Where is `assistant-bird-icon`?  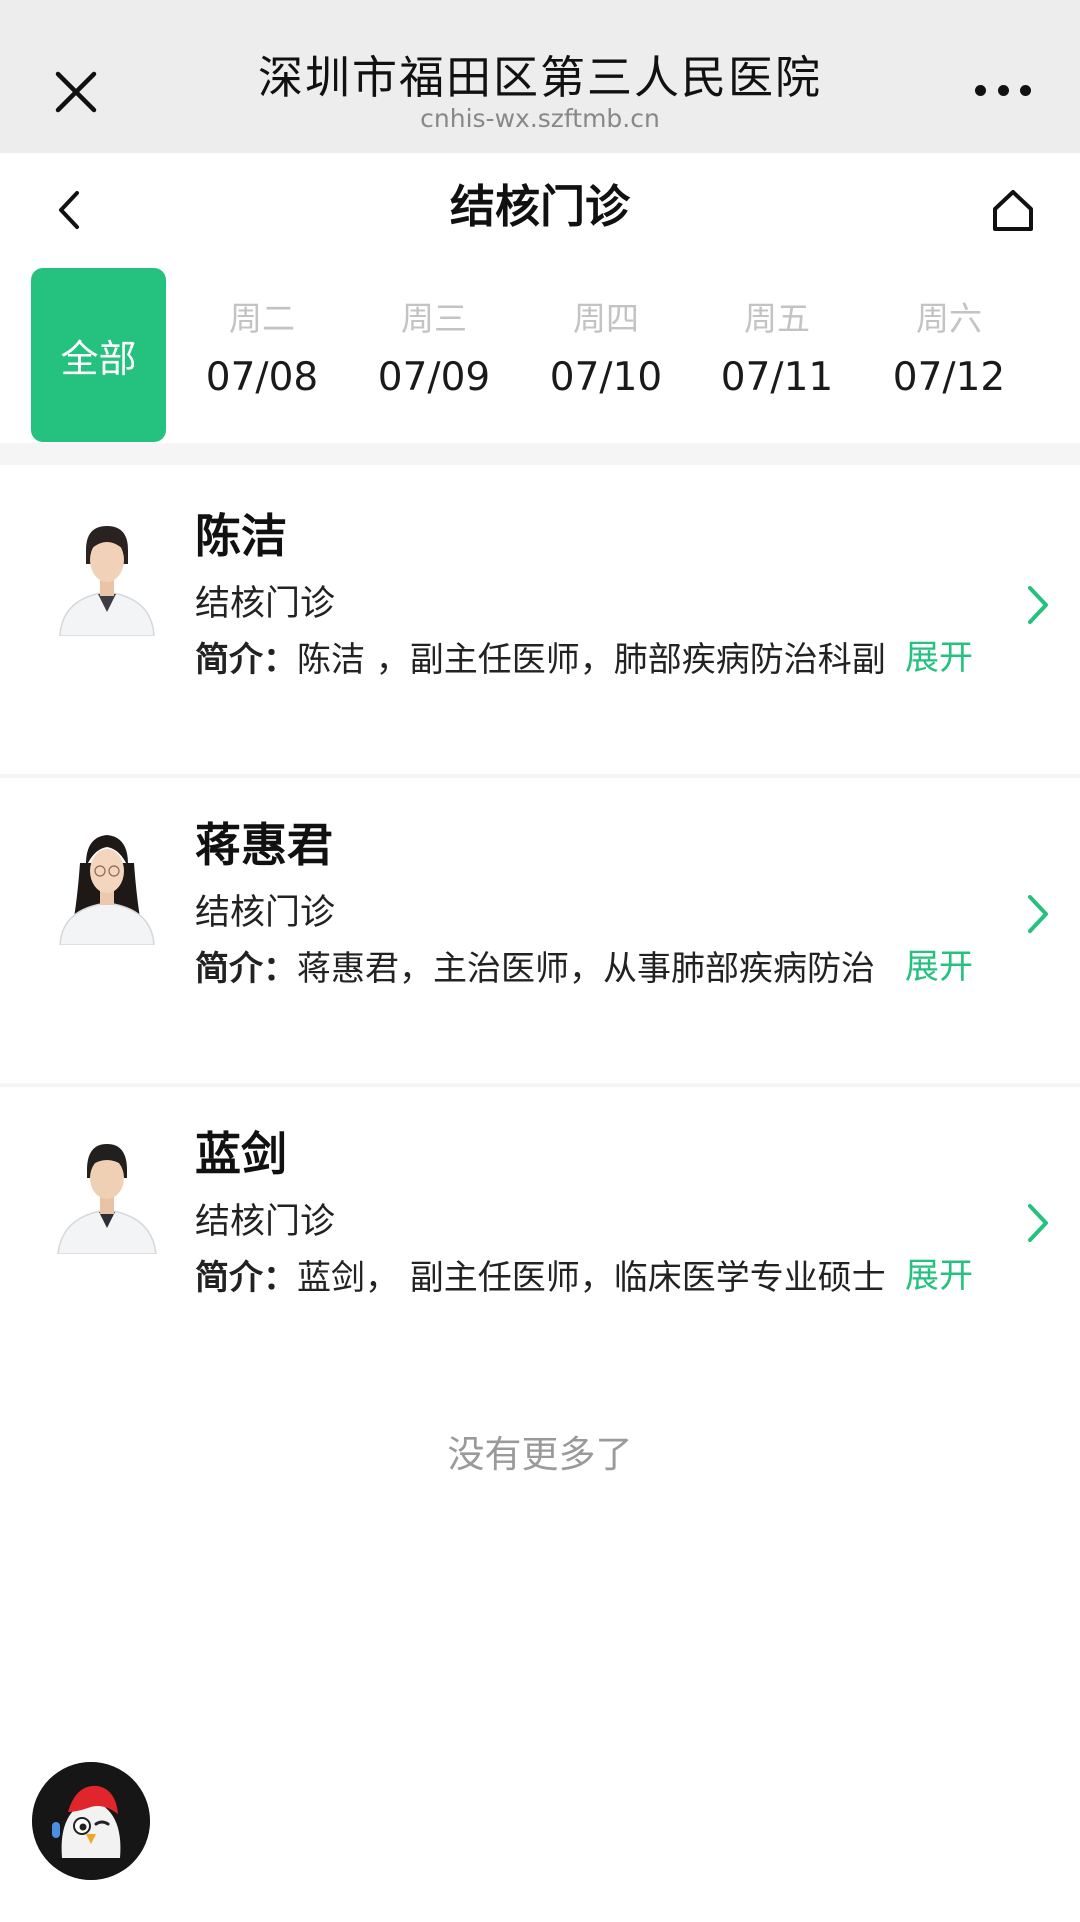
assistant-bird-icon is located at coordinates (91, 1821).